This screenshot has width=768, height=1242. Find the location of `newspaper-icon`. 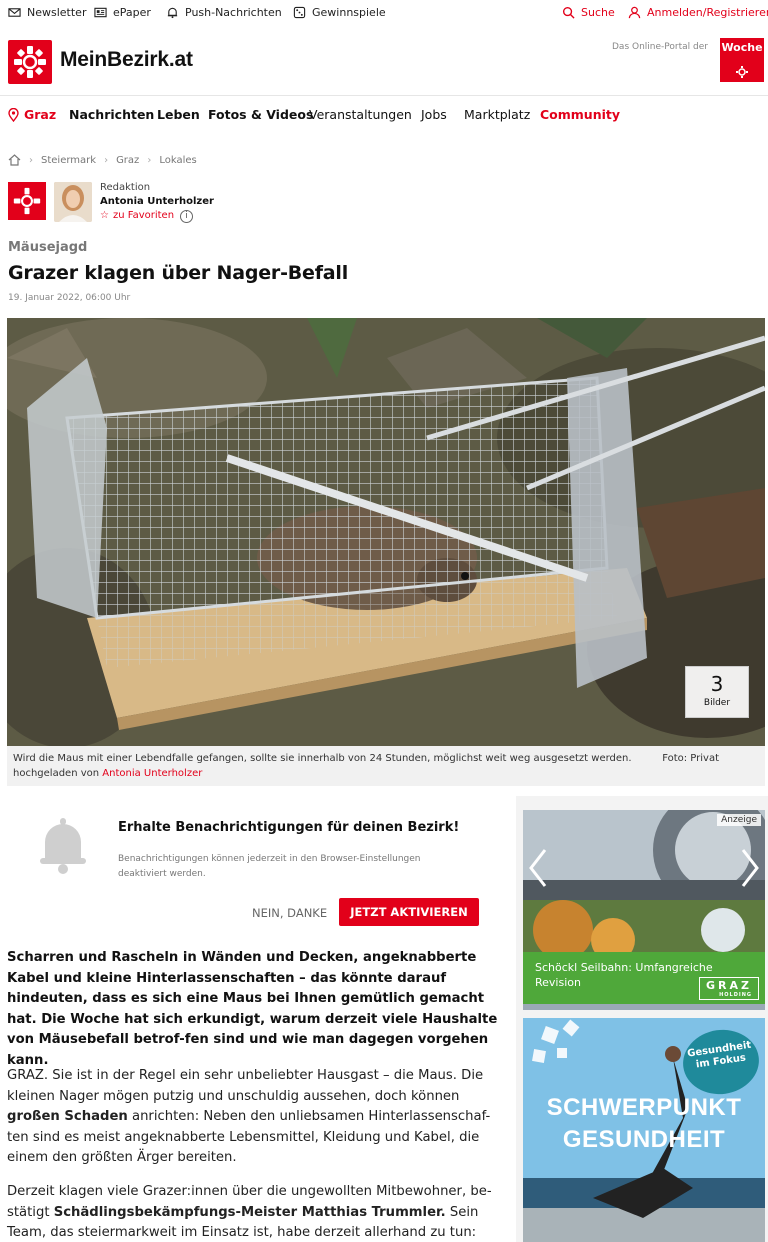

newspaper-icon is located at coordinates (100, 12).